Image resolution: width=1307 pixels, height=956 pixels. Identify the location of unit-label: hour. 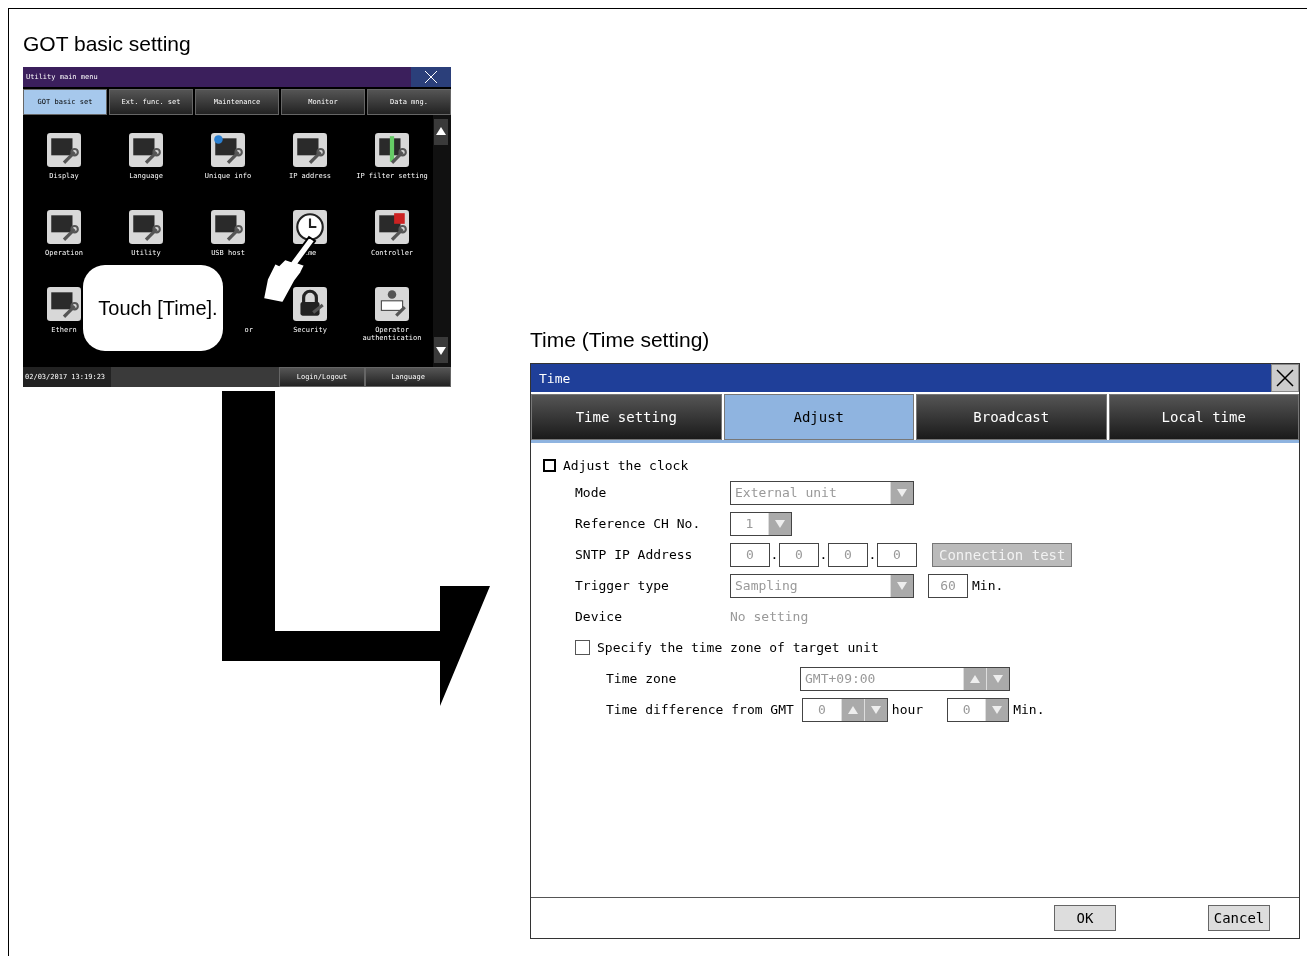
(907, 709).